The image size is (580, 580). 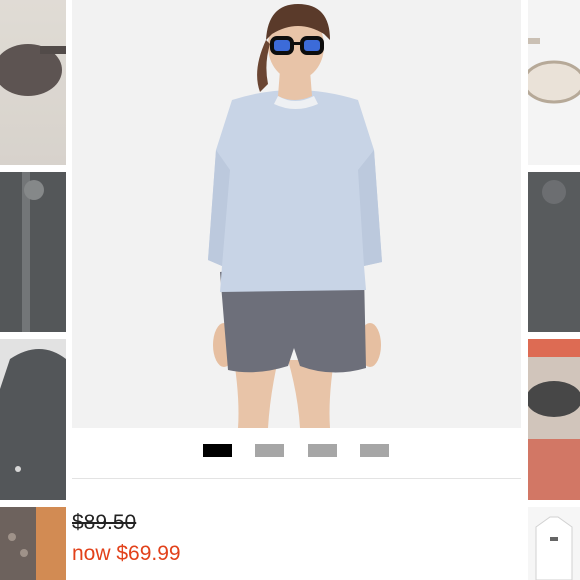 I want to click on thumbnail-dark-jacket, so click(x=554, y=252).